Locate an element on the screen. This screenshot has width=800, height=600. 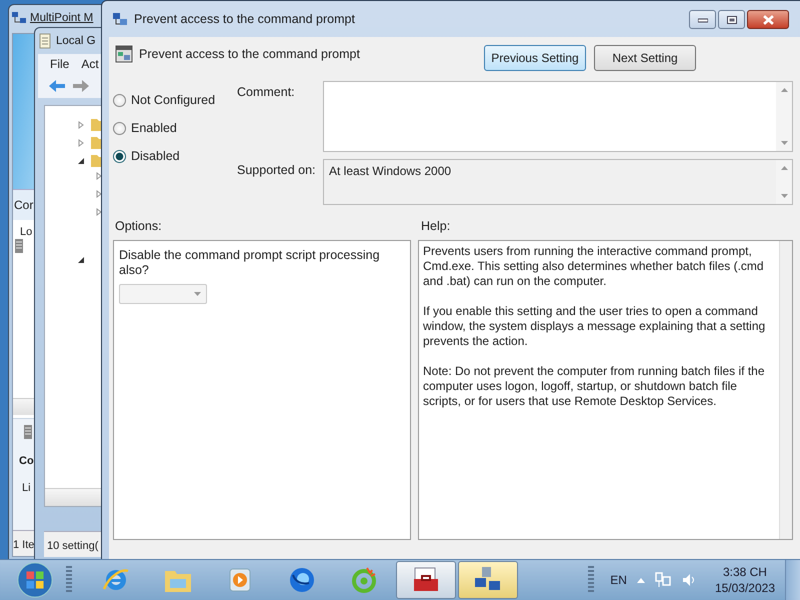
show-hidden-icons-icon is located at coordinates (640, 580).